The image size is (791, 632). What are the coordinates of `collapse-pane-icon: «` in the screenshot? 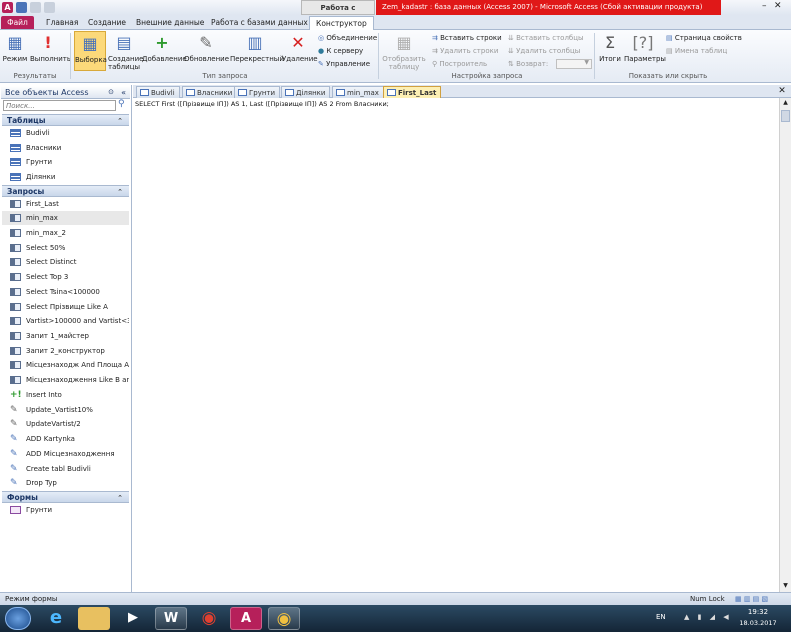 It's located at (123, 92).